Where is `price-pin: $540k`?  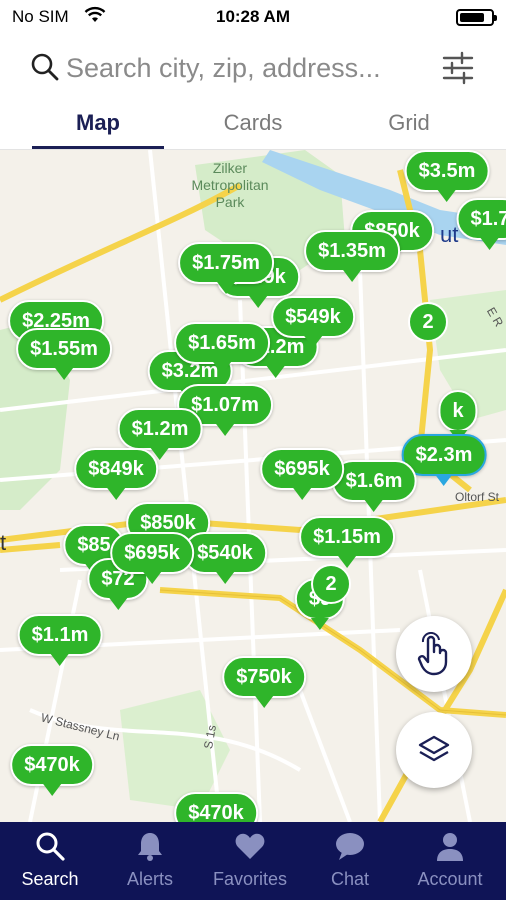
price-pin: $540k is located at coordinates (225, 558).